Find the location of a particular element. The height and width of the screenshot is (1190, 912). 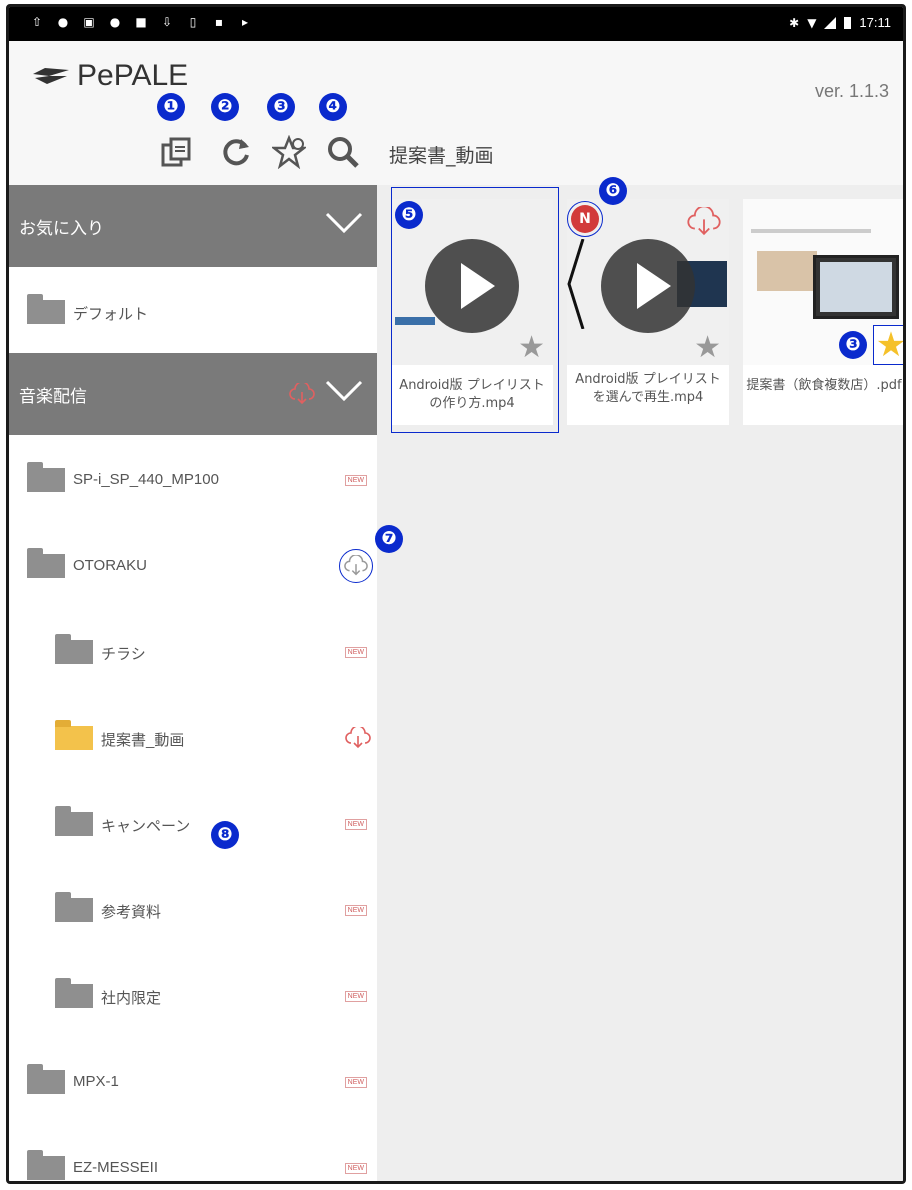

sidebar-item-mpx-1: MPX-1 NEW is located at coordinates (193, 1080).